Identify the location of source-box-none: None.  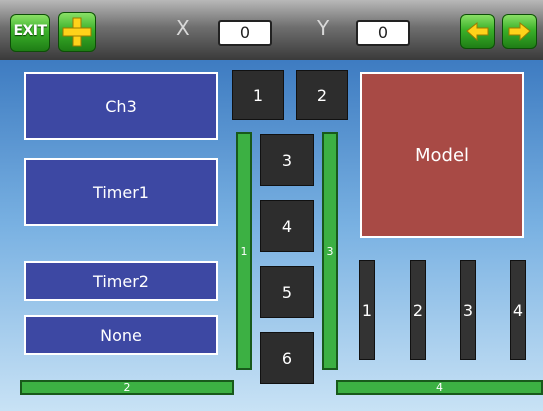
(121, 335).